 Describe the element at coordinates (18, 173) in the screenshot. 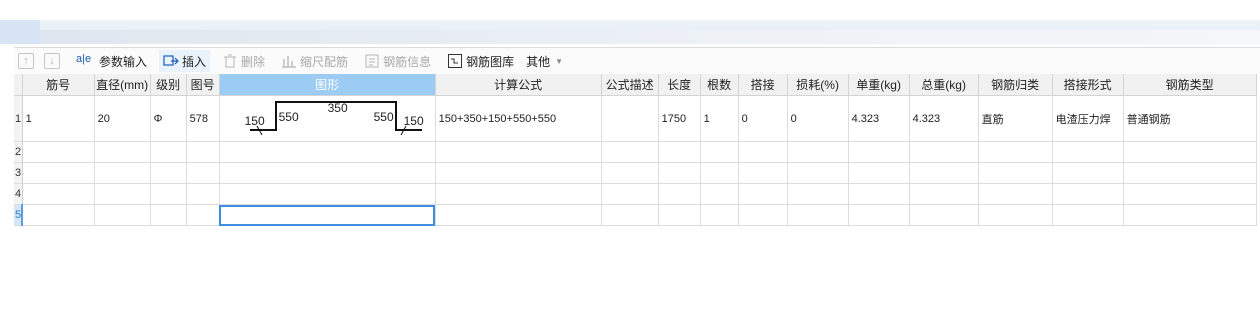

I see `row-number: 3` at that location.